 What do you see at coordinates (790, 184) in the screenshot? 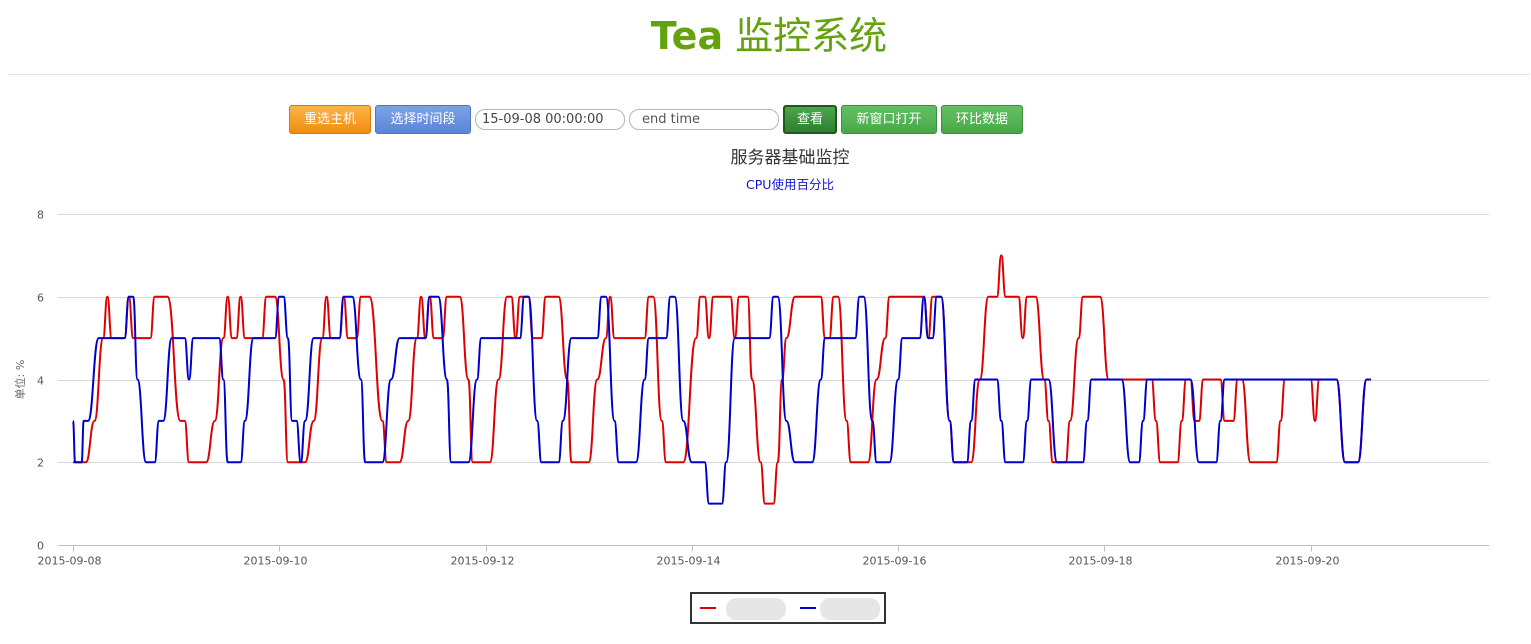
I see `chart-subtitle: CPU使用百分比` at bounding box center [790, 184].